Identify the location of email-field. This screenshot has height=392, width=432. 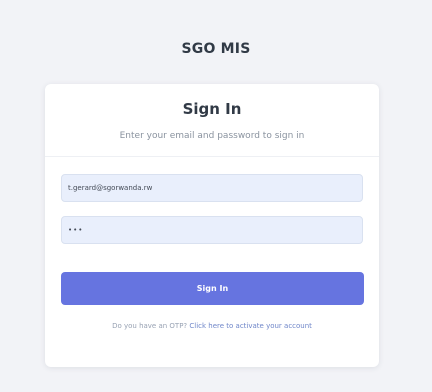
(212, 188).